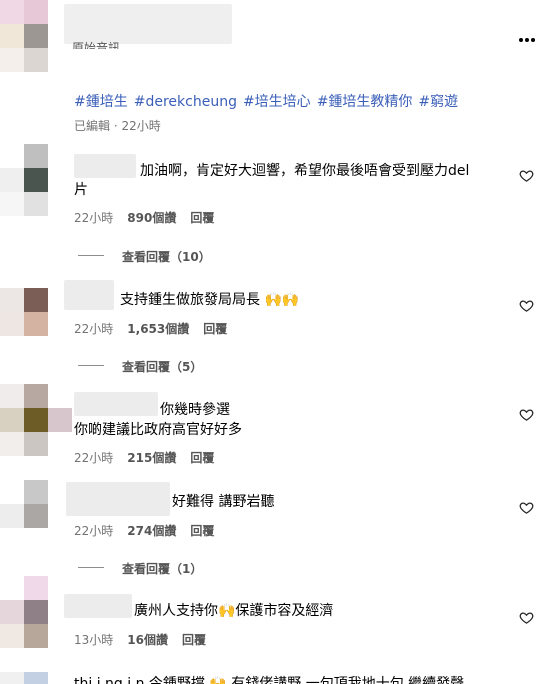 The height and width of the screenshot is (684, 548). I want to click on hashtag-link: #培生培心, so click(277, 102).